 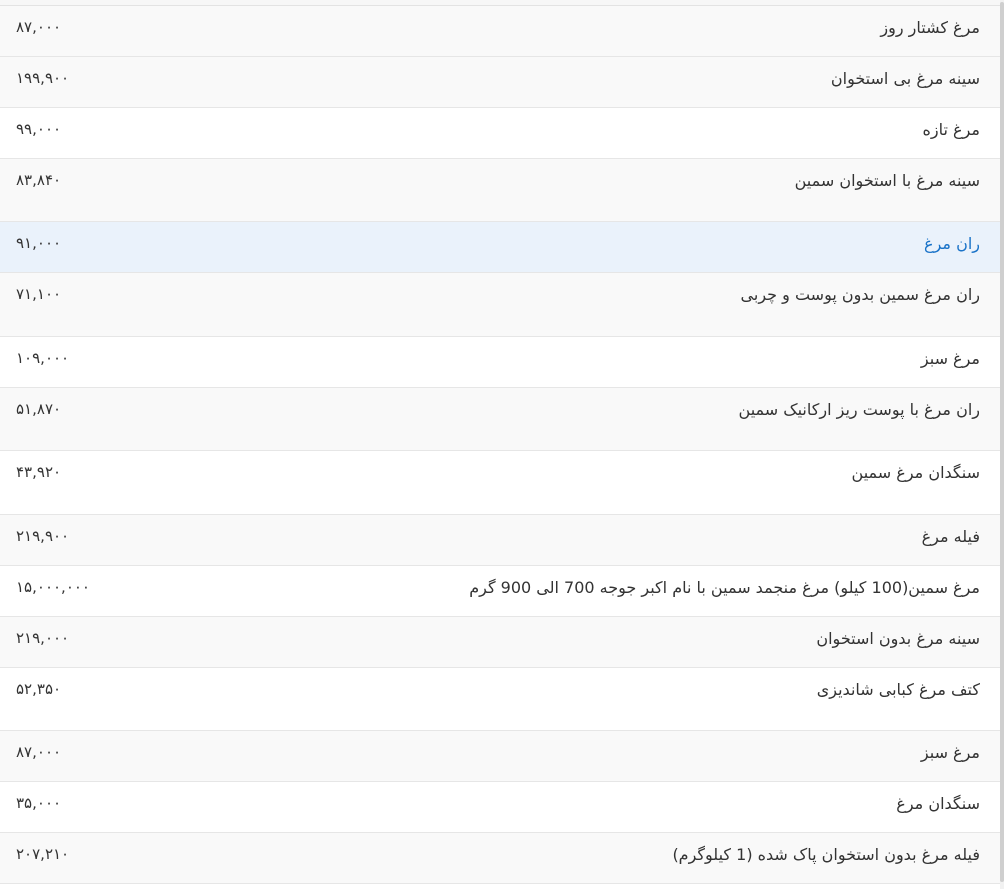 I want to click on product-price: ۱۹۹,۹۰۰, so click(x=43, y=78).